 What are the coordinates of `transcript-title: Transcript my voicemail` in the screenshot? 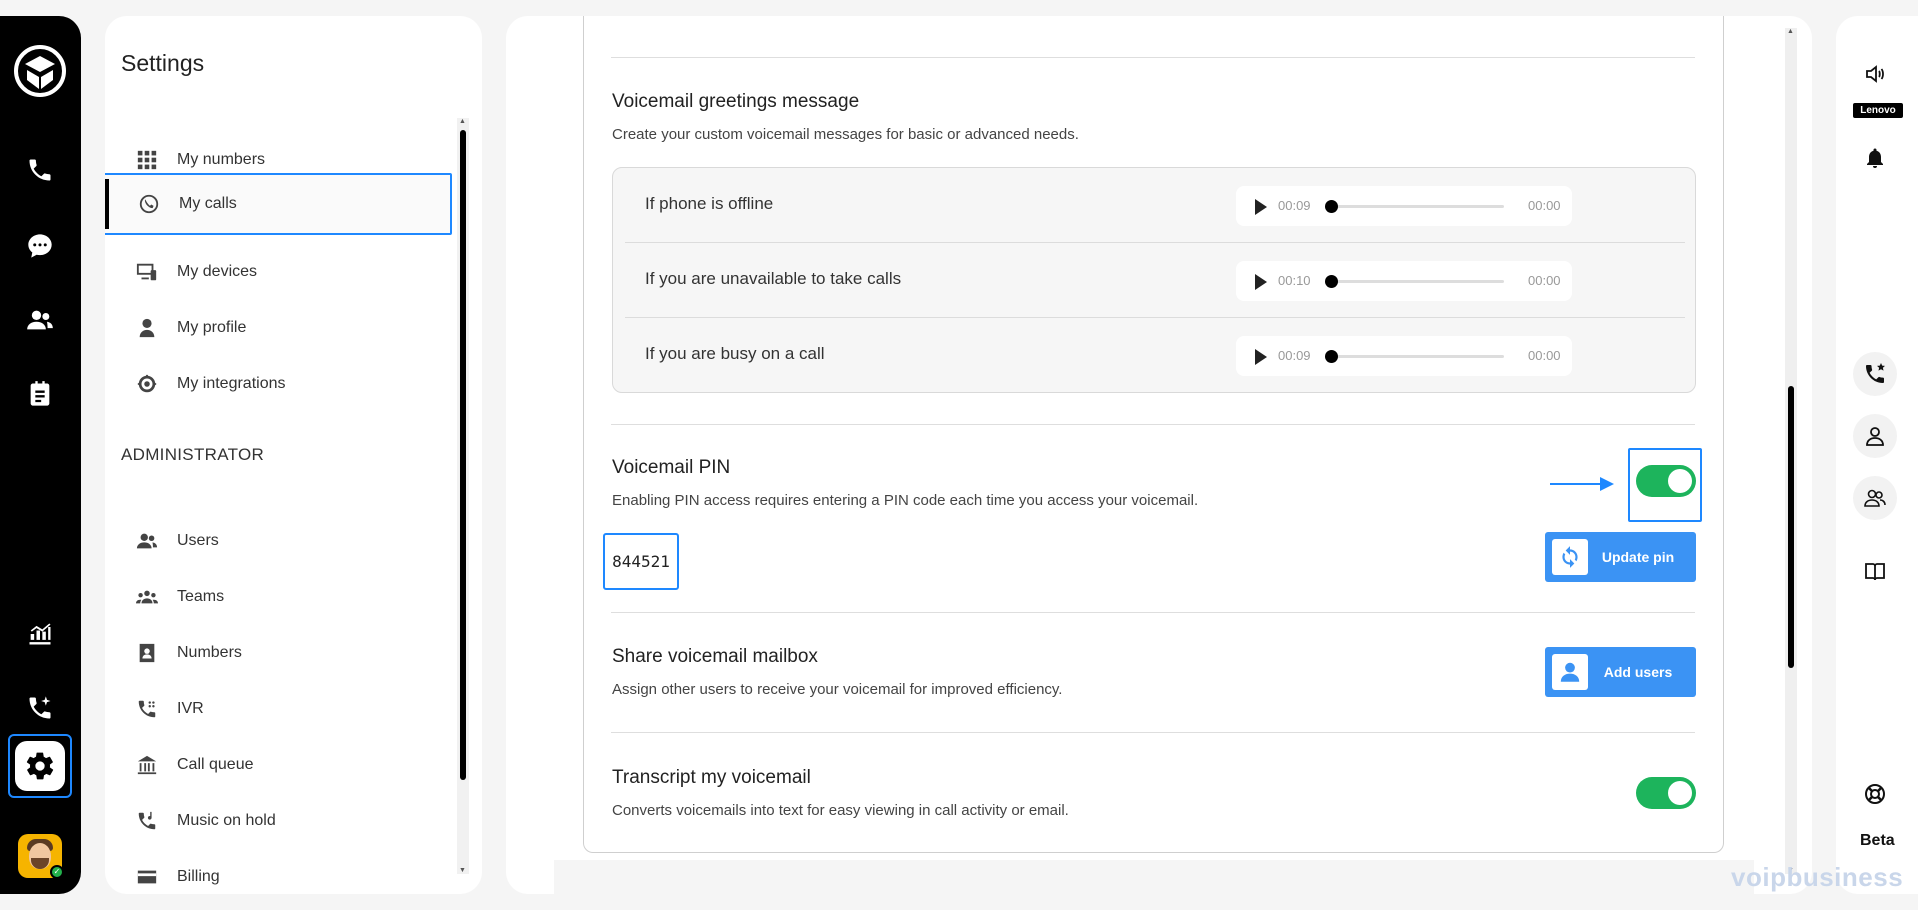 It's located at (711, 777).